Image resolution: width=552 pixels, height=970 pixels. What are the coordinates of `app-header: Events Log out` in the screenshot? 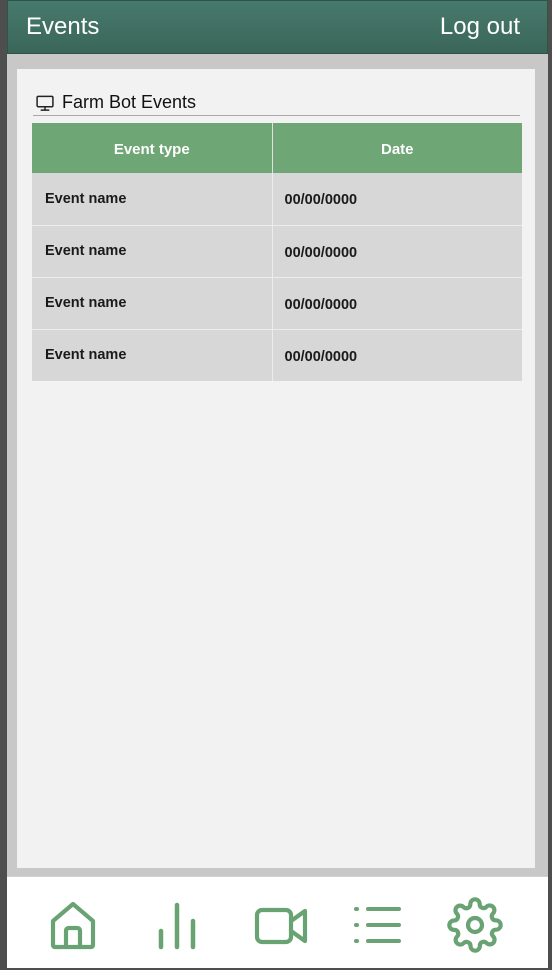 It's located at (277, 27).